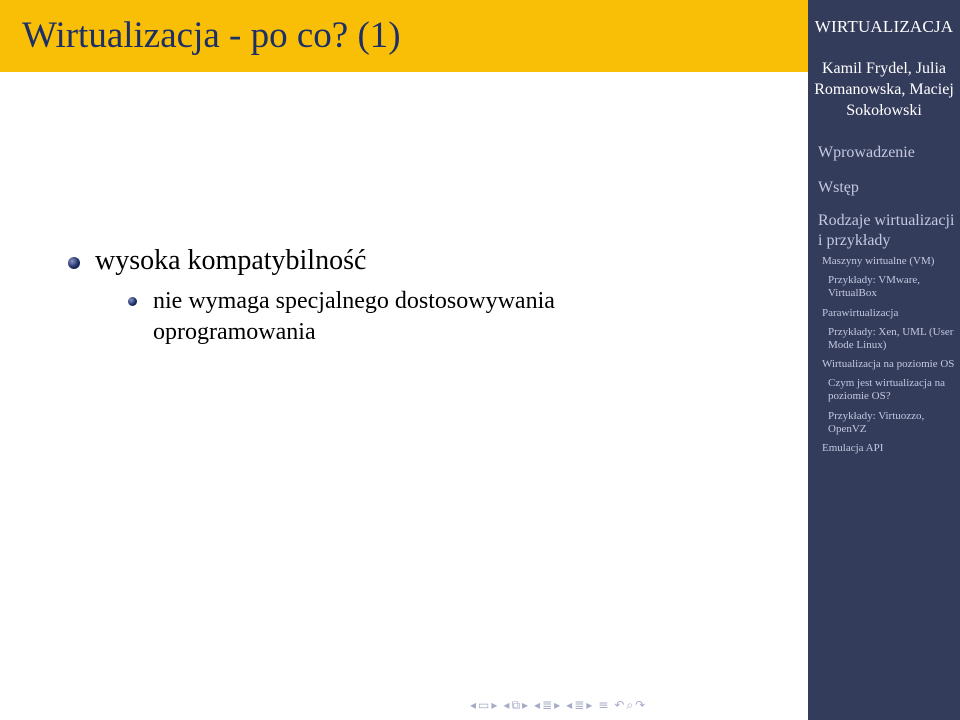 The image size is (960, 720). I want to click on sidebar-subsub-xen-examples: Przykłady: Xen, UML (User Mode Linux), so click(892, 339).